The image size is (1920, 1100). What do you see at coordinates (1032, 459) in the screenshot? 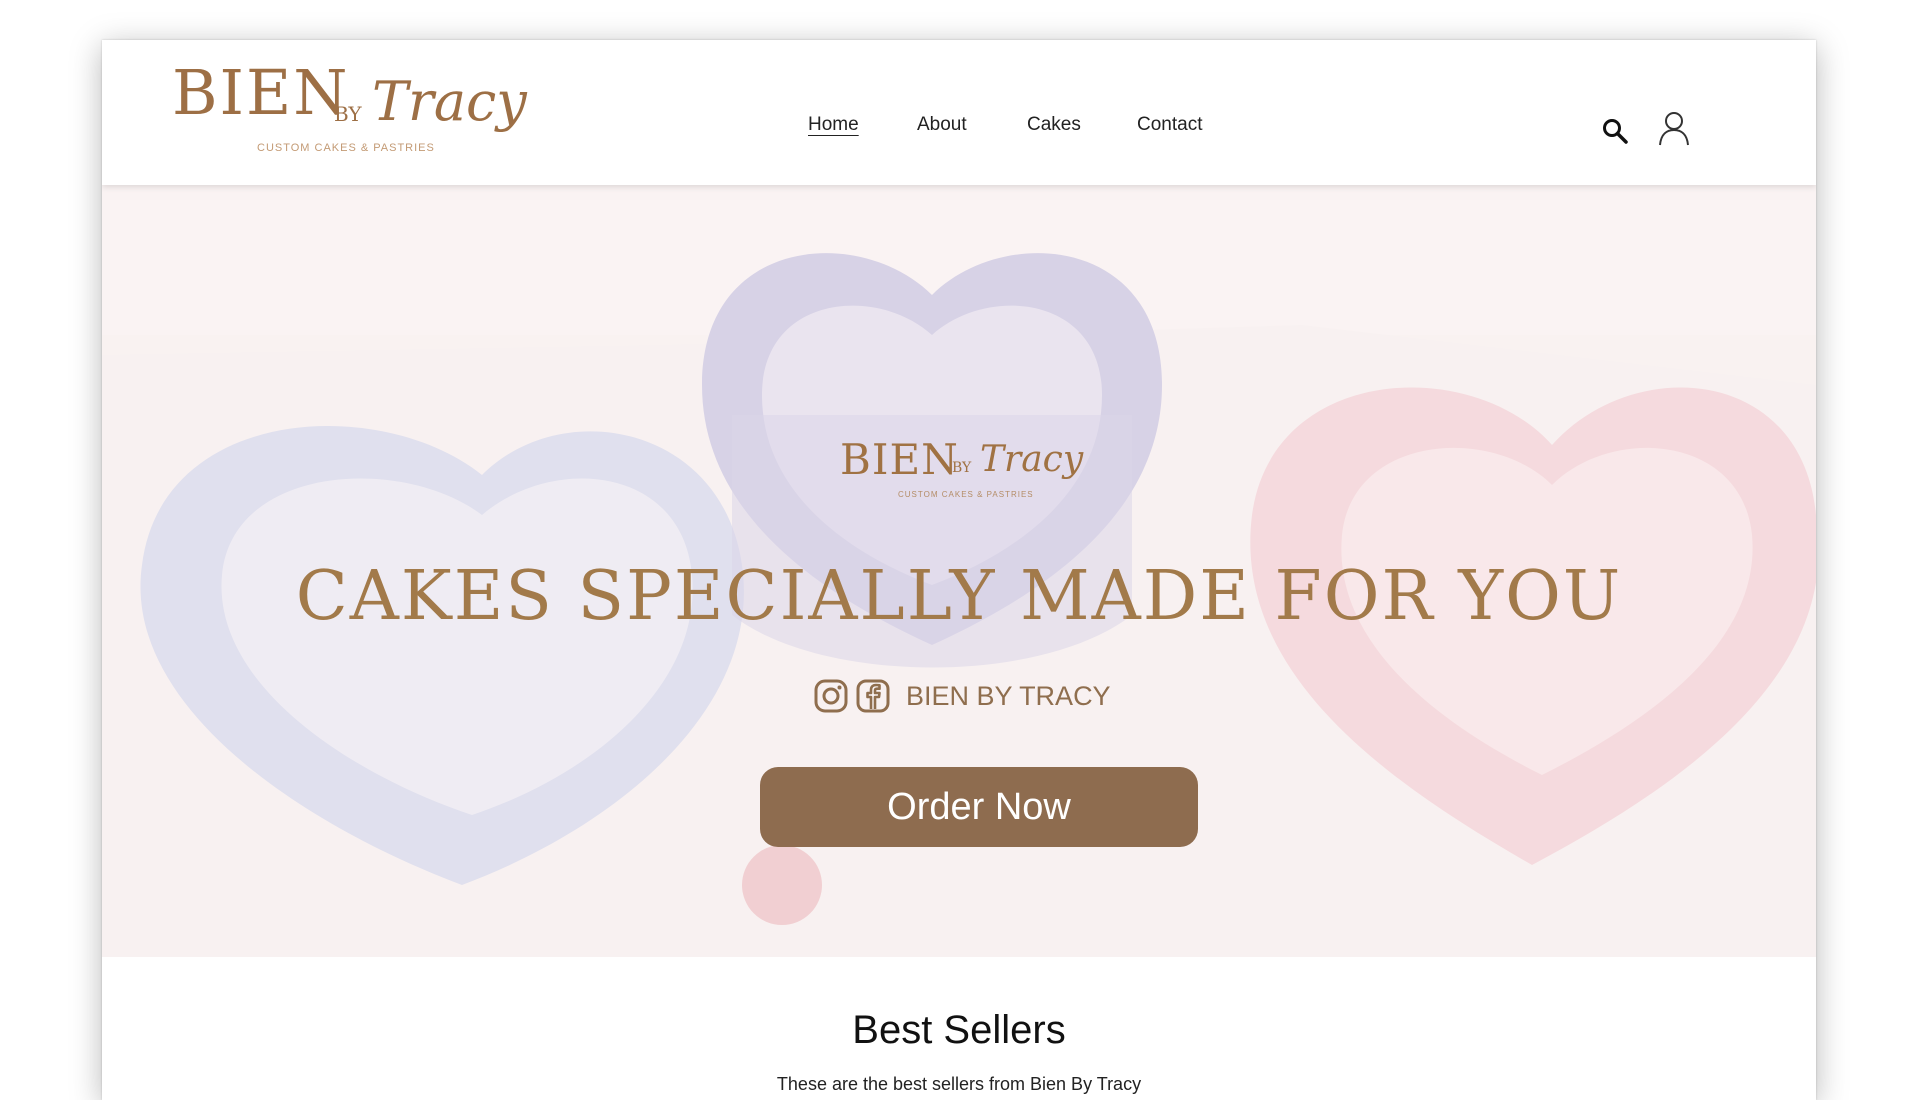
I see `hero-logo-script: Tracy` at bounding box center [1032, 459].